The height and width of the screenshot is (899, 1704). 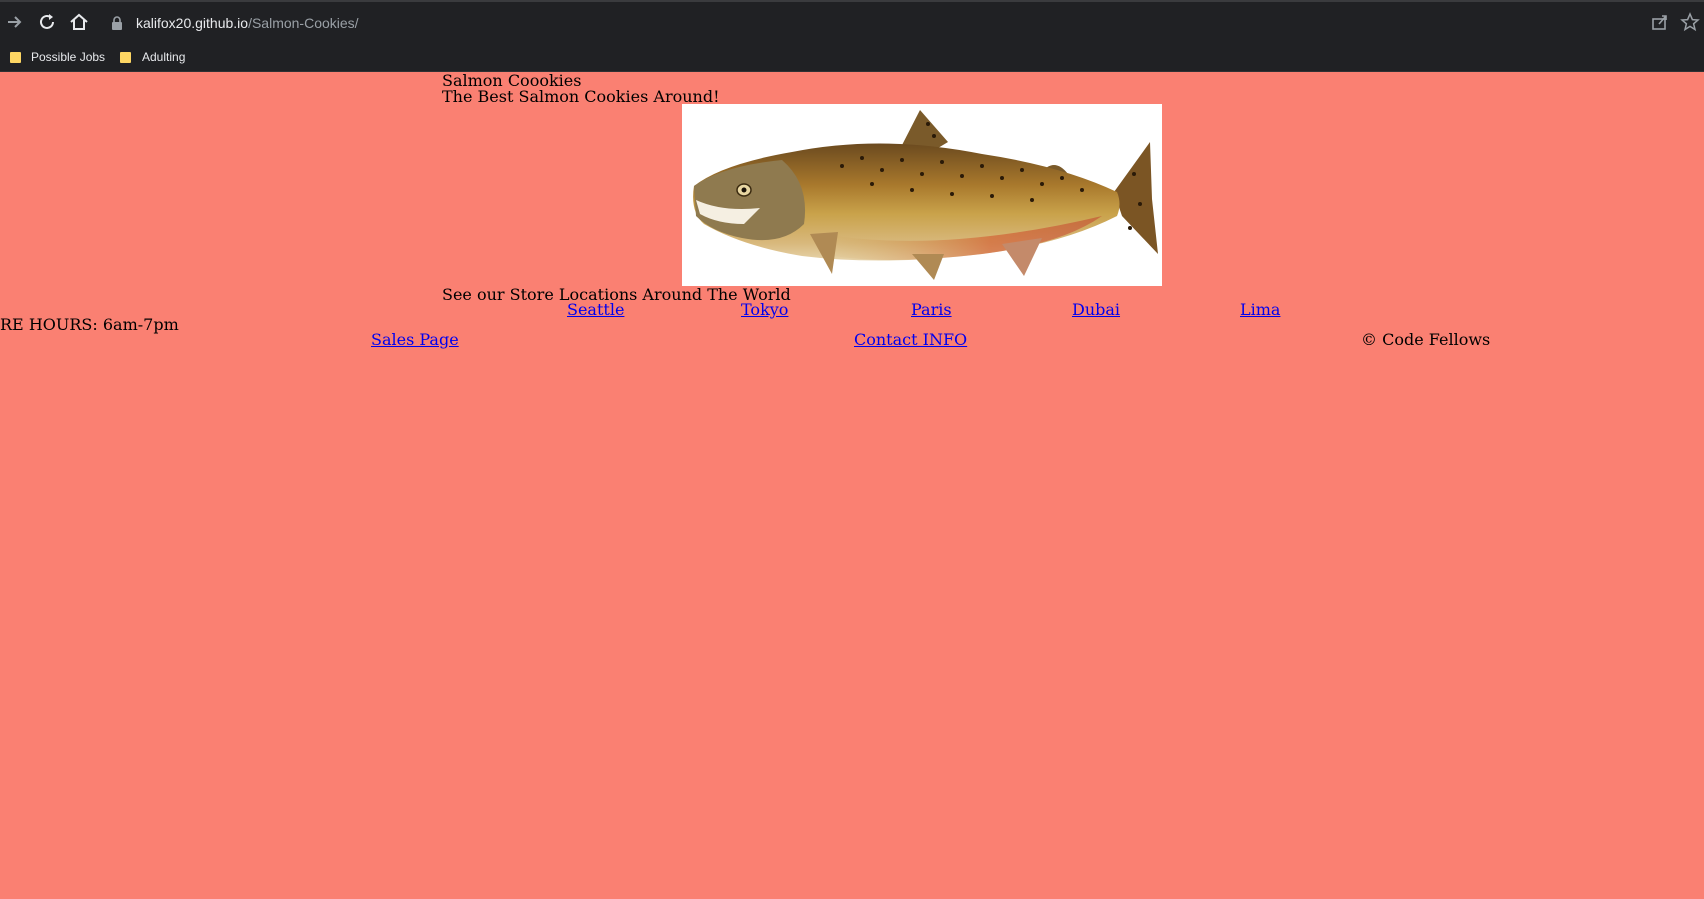 I want to click on sales-page-link: Sales Page, so click(x=415, y=340).